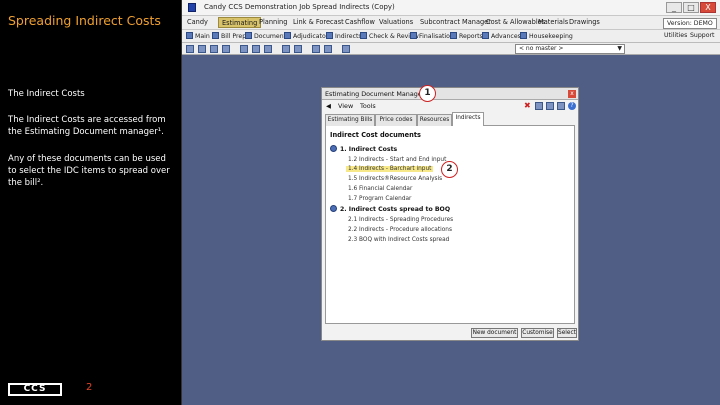  I want to click on utilities-menu: Utilities, so click(675, 35).